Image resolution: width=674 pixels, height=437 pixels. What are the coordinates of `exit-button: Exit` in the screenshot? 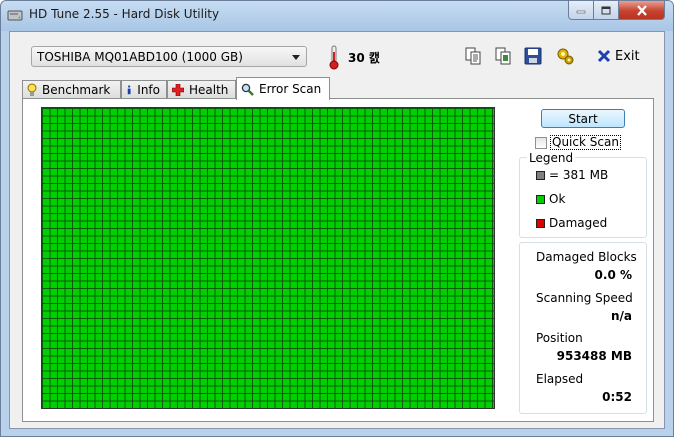 It's located at (618, 56).